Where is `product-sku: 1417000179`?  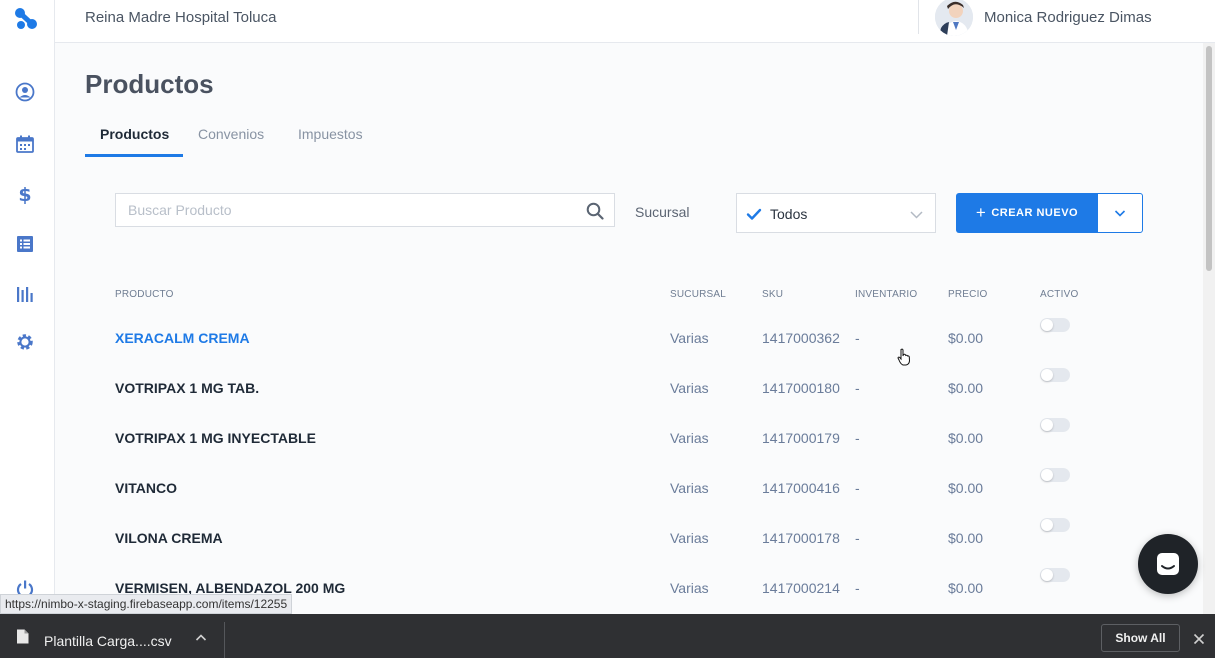 product-sku: 1417000179 is located at coordinates (801, 438).